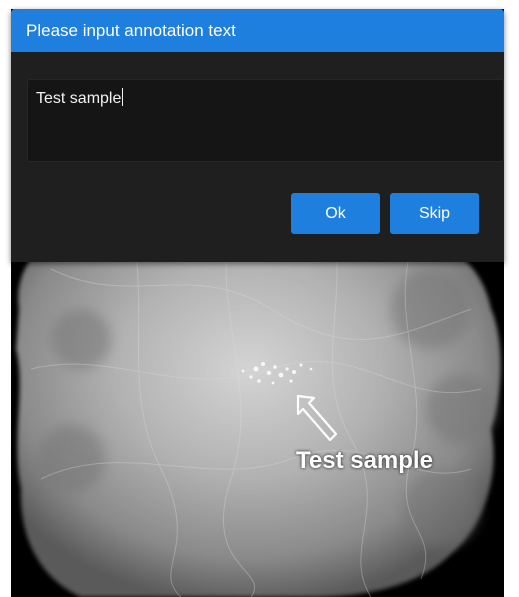 This screenshot has width=519, height=597. I want to click on text-caret, so click(123, 97).